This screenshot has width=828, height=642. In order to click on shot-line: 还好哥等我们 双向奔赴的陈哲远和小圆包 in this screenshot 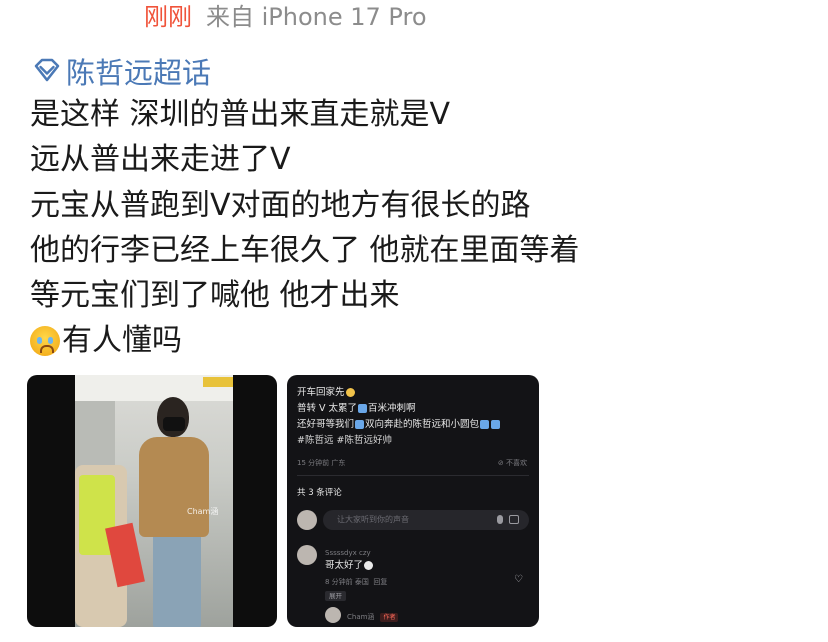, I will do `click(399, 425)`.